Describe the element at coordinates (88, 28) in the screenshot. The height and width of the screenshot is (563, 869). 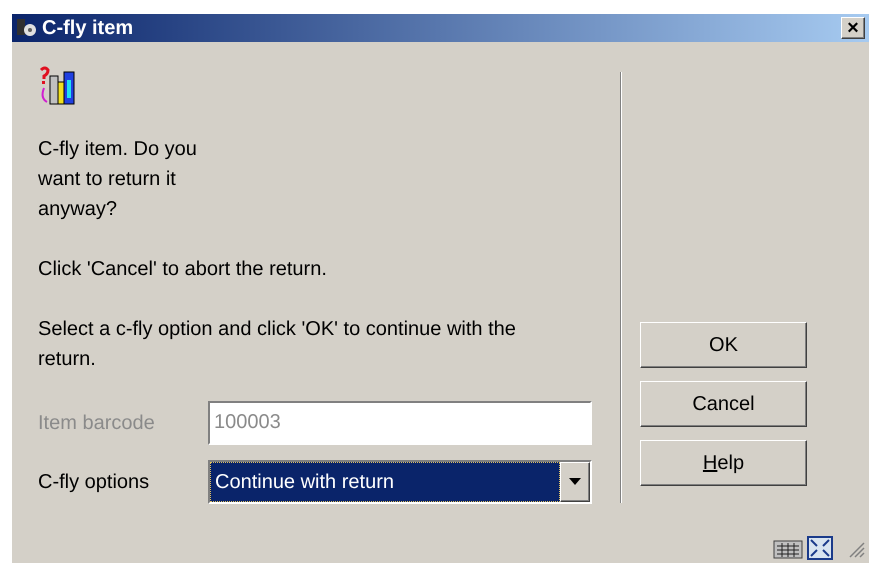
I see `window-title: C-fly item` at that location.